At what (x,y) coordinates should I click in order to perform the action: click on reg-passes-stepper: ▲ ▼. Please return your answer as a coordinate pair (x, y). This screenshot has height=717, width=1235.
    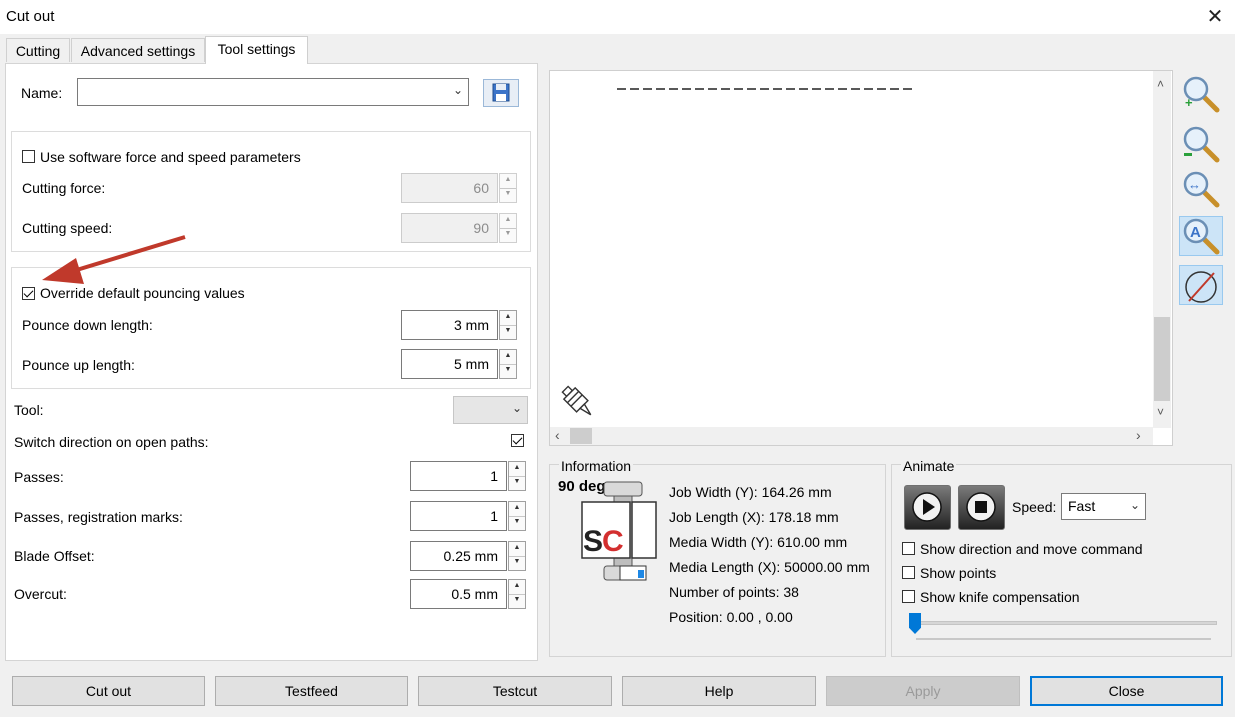
    Looking at the image, I should click on (517, 516).